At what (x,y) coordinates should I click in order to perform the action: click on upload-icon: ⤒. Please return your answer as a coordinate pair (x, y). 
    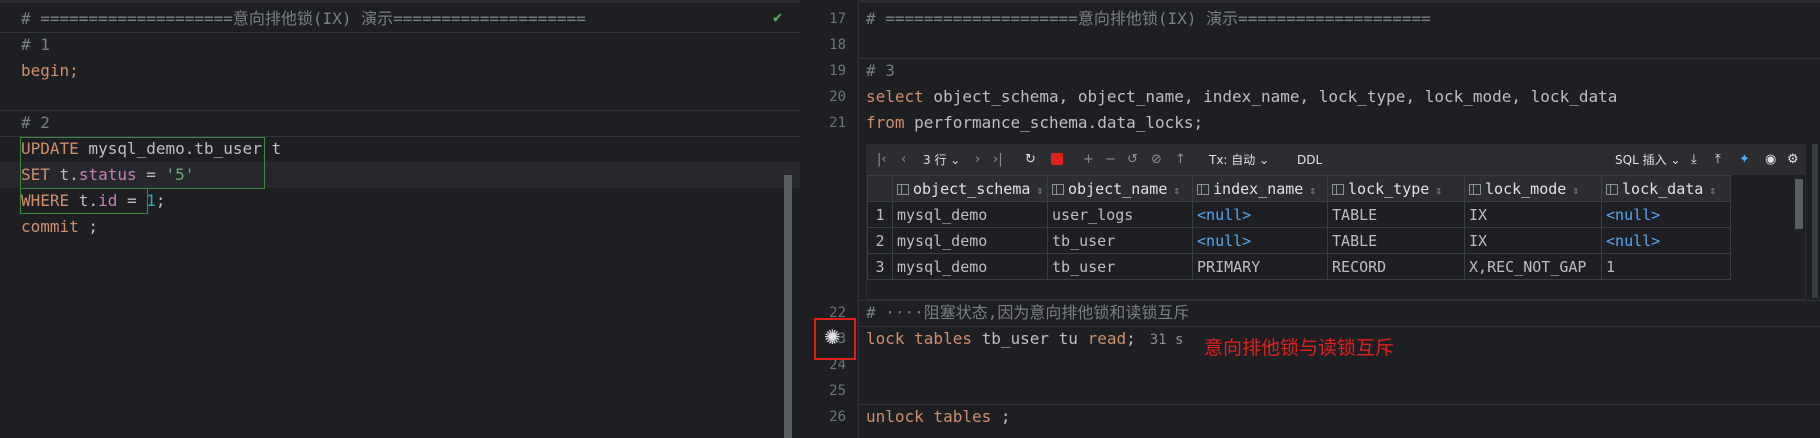
    Looking at the image, I should click on (1718, 160).